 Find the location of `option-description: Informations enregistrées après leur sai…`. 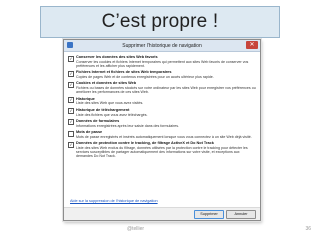

option-description: Informations enregistrées après leur sai… is located at coordinates (128, 125).